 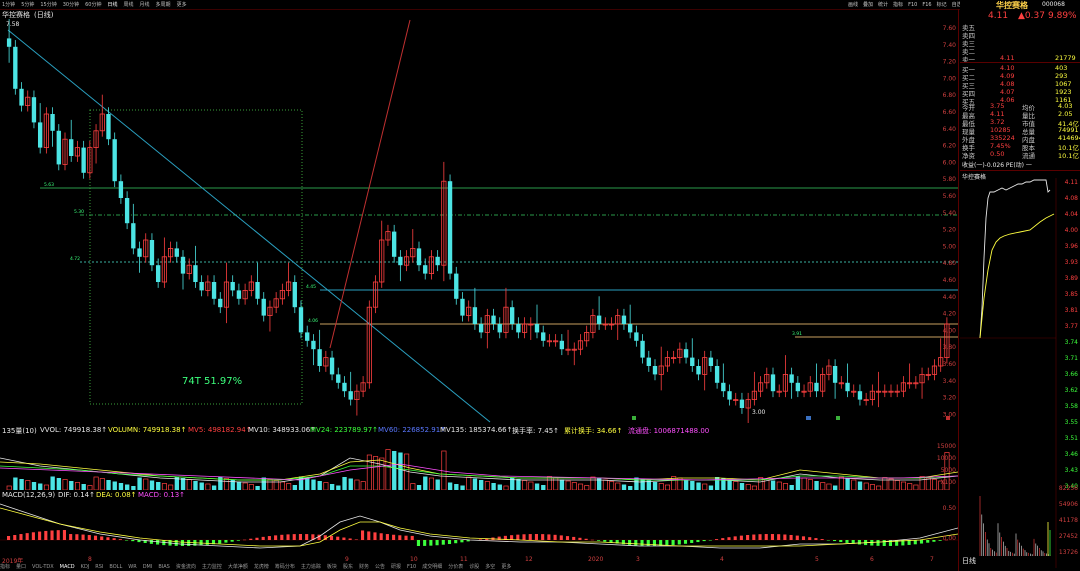 I want to click on indicator-tab: KDJ, so click(x=85, y=567).